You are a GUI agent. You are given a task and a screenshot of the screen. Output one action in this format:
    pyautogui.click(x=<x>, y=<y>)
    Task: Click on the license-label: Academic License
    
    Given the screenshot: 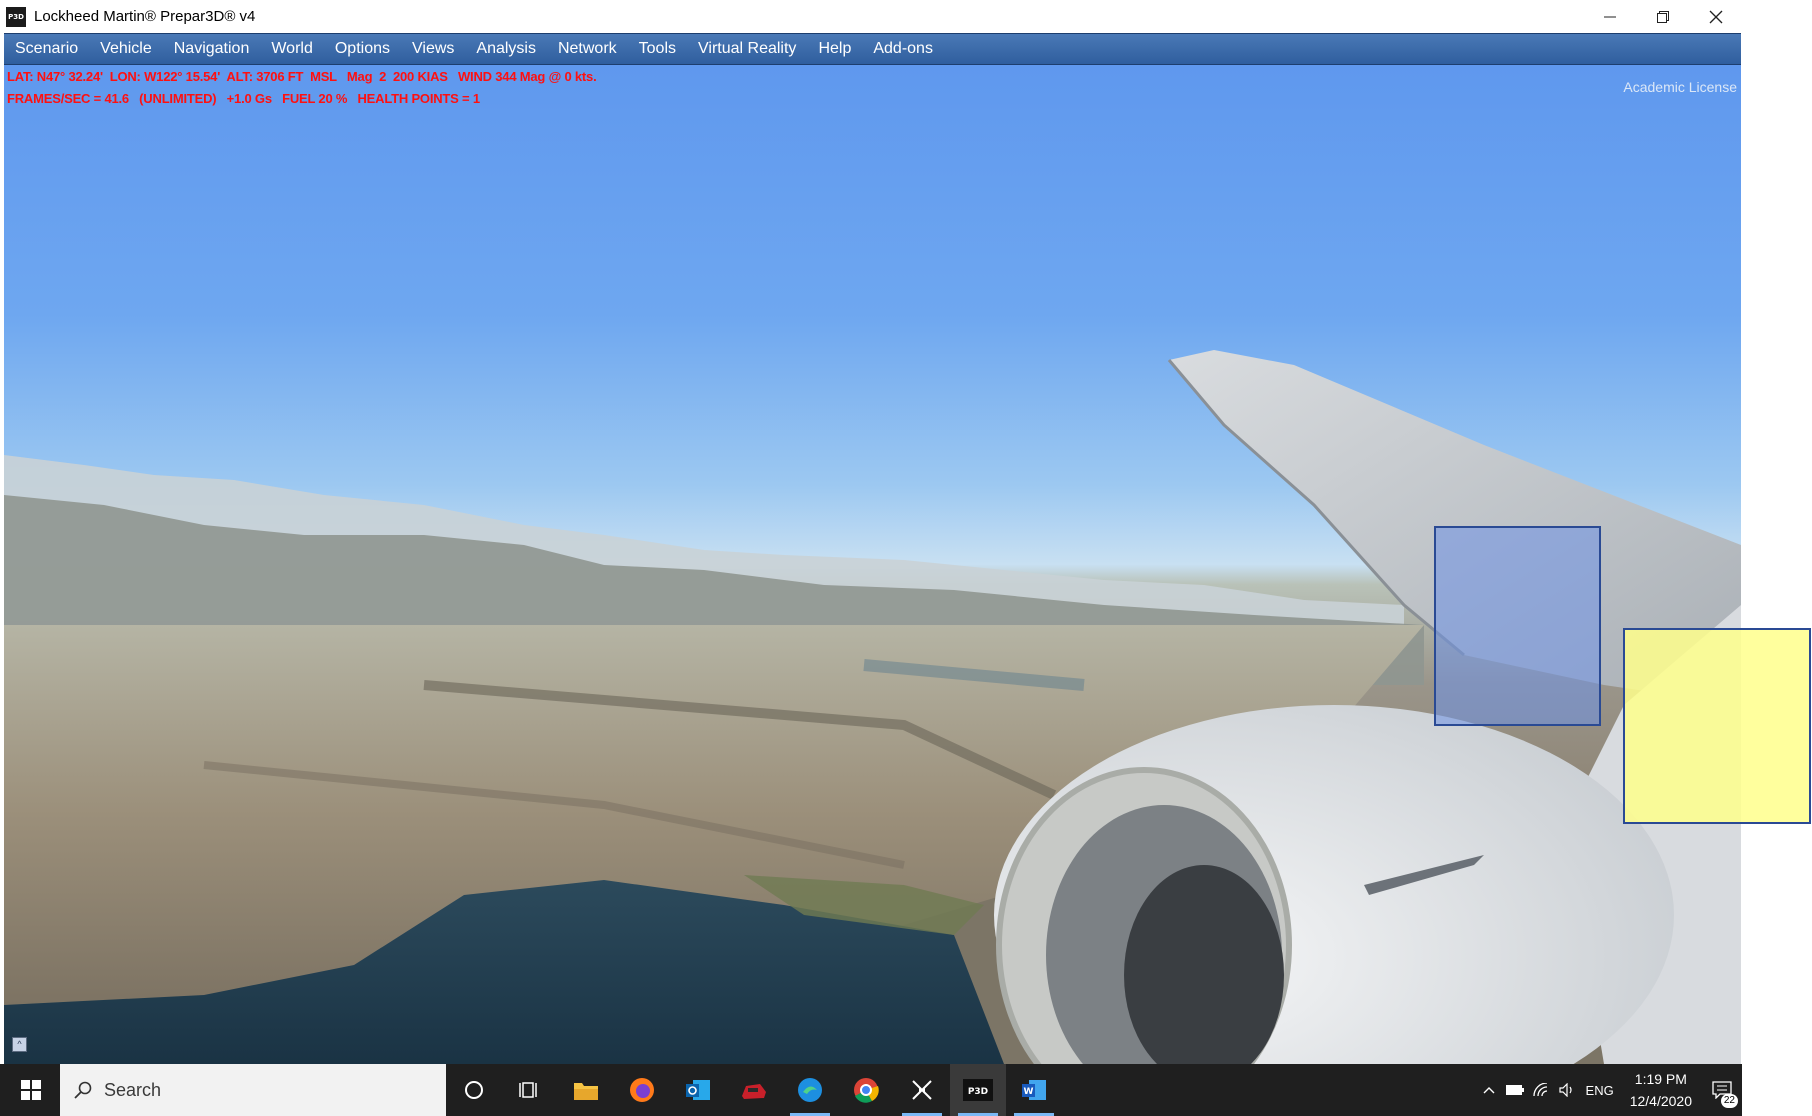 What is the action you would take?
    pyautogui.click(x=1680, y=87)
    